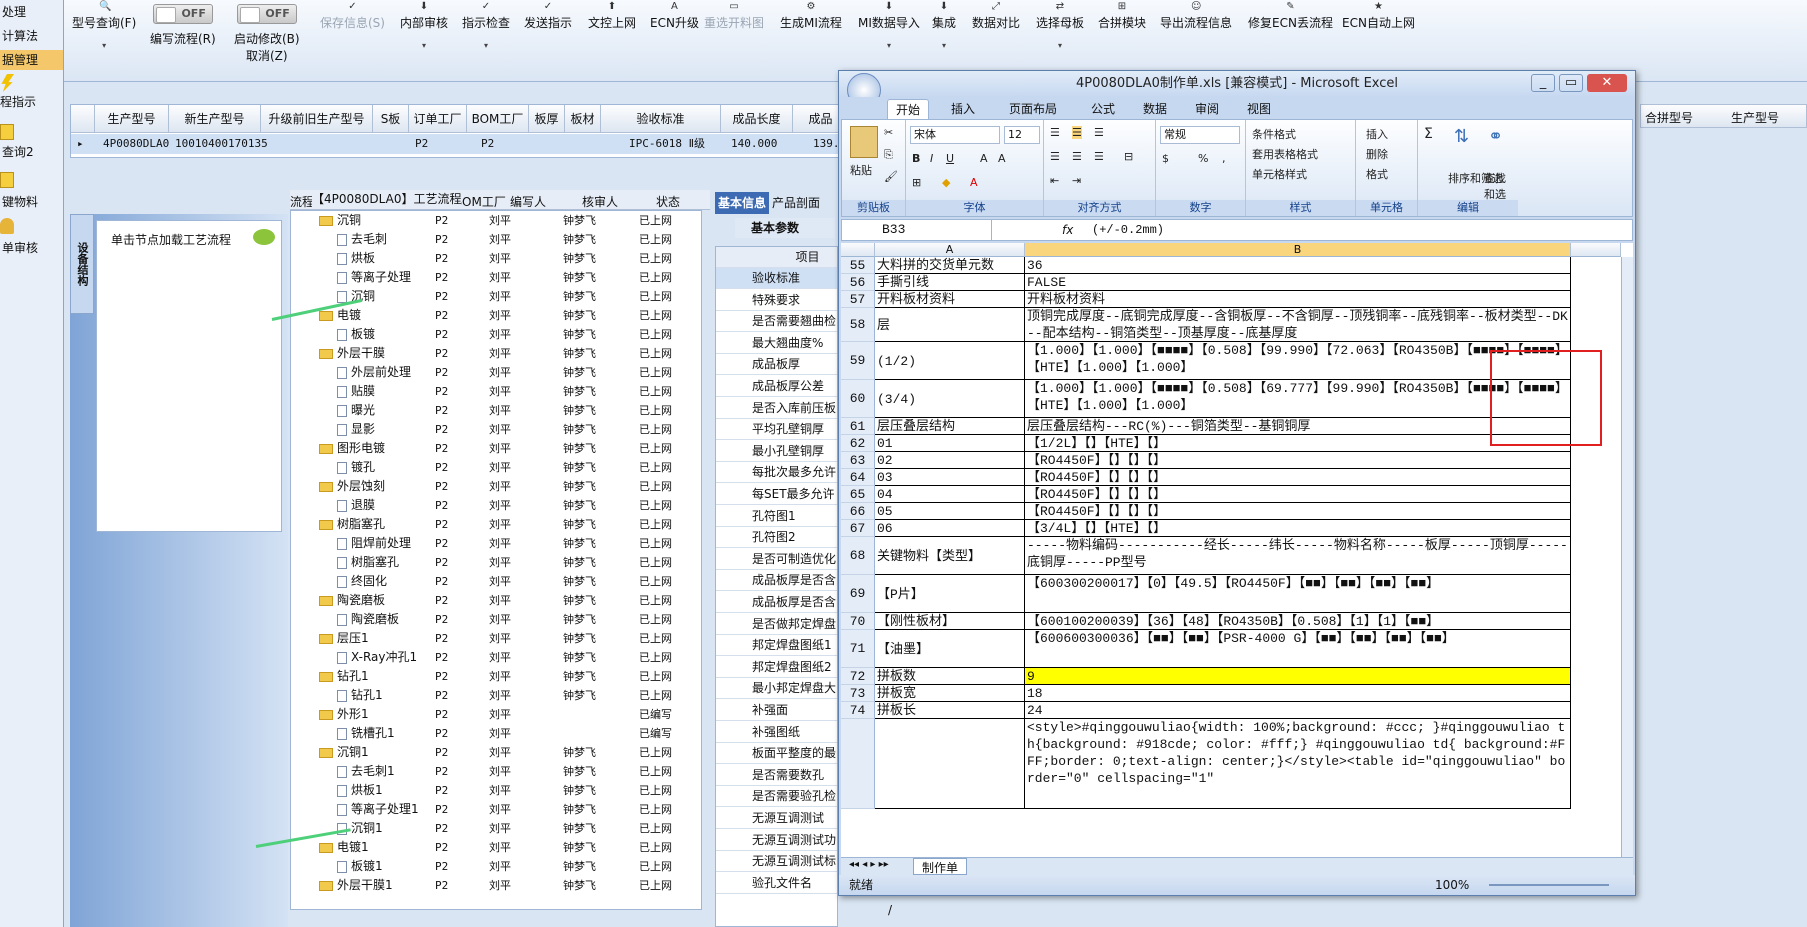  Describe the element at coordinates (496, 429) in the screenshot. I see `tree-row: 显影 P2 刘平 钟梦飞 已上网` at that location.